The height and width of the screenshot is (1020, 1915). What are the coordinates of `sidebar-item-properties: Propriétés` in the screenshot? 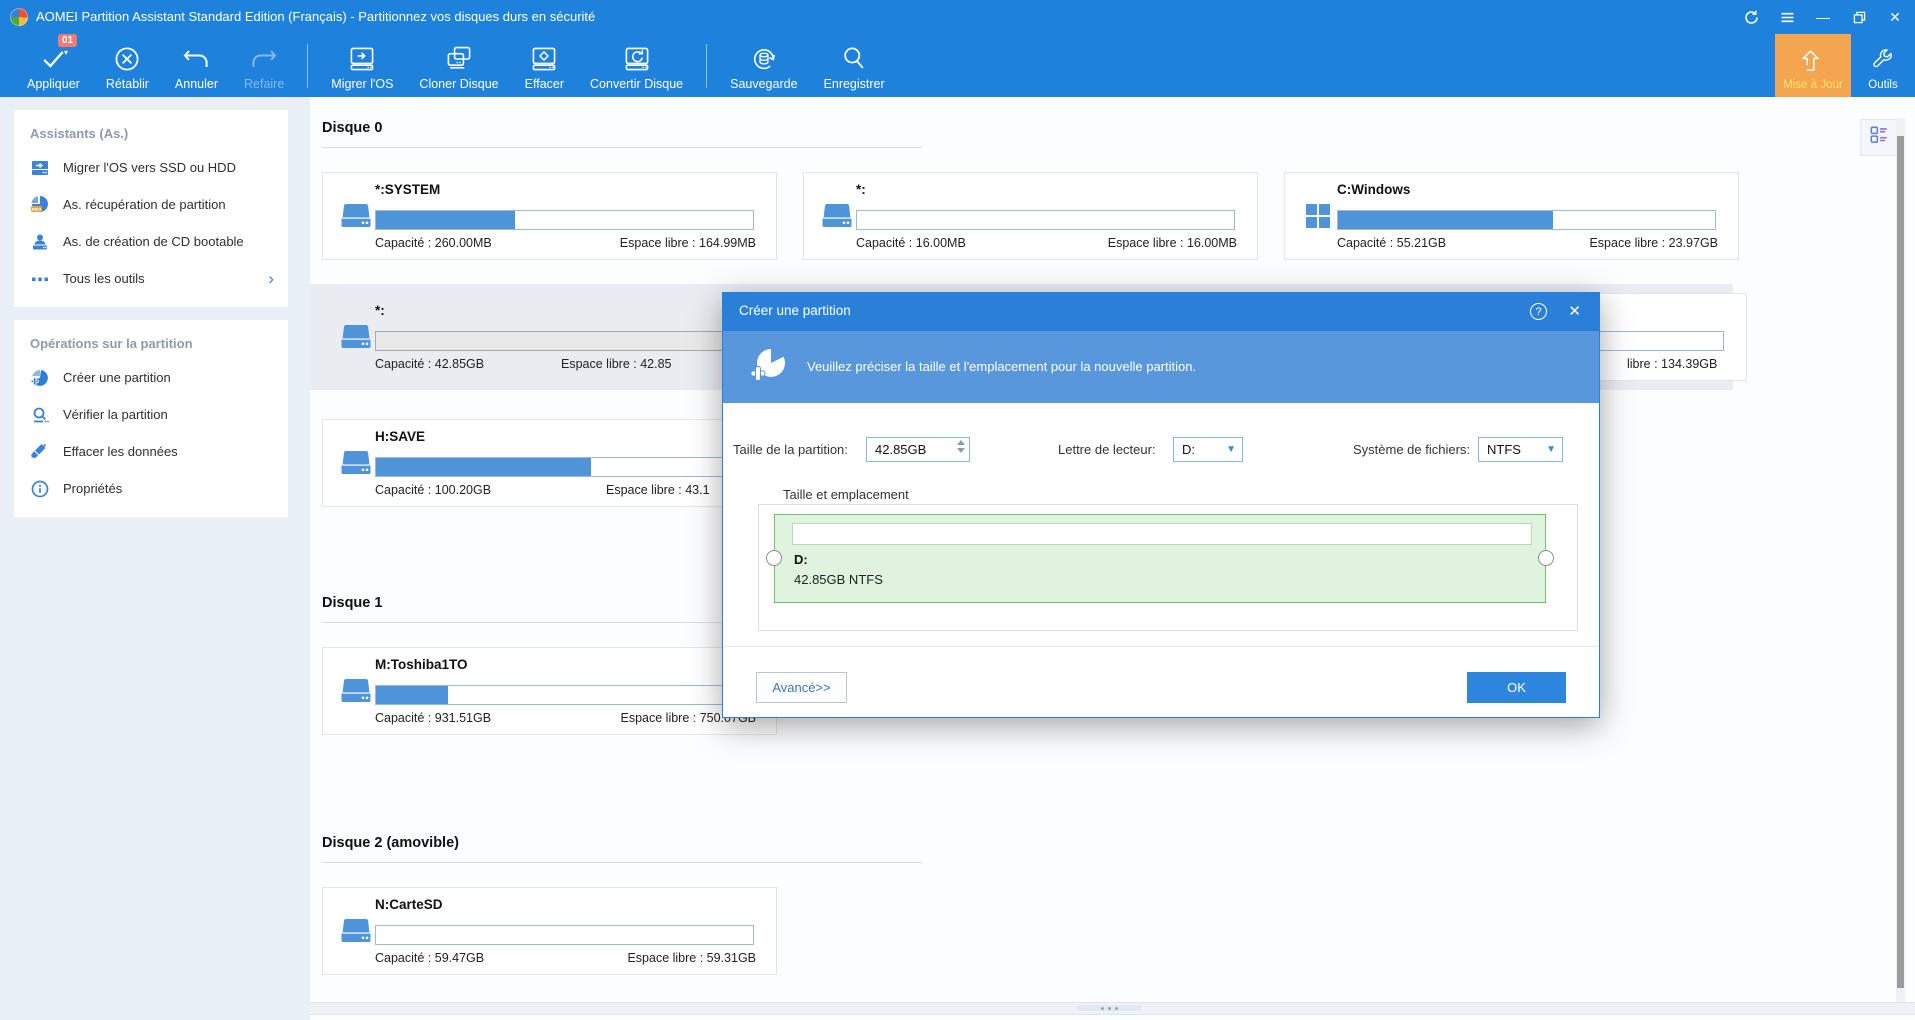 It's located at (151, 488).